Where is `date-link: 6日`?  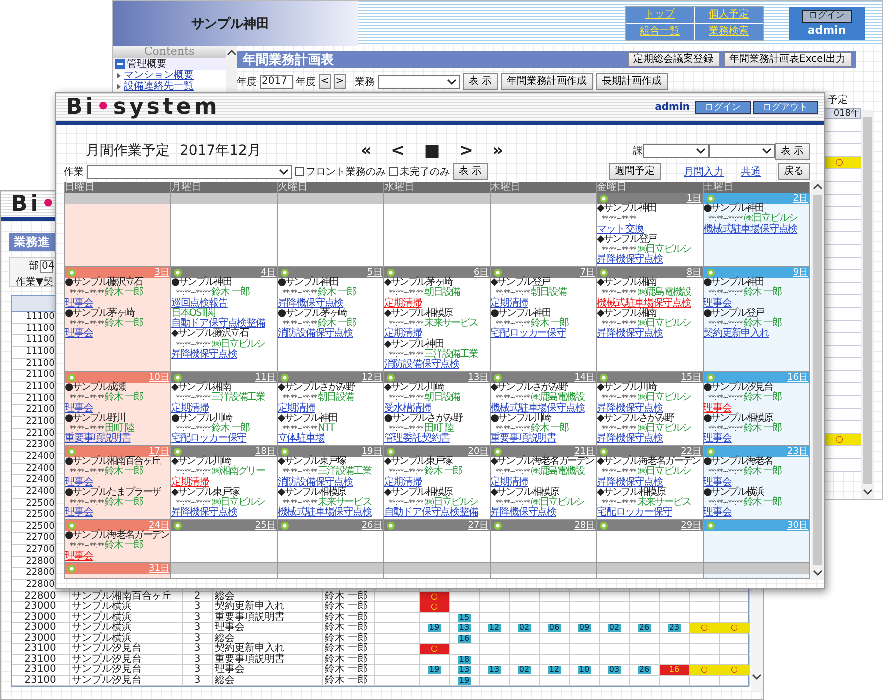 date-link: 6日 is located at coordinates (481, 273).